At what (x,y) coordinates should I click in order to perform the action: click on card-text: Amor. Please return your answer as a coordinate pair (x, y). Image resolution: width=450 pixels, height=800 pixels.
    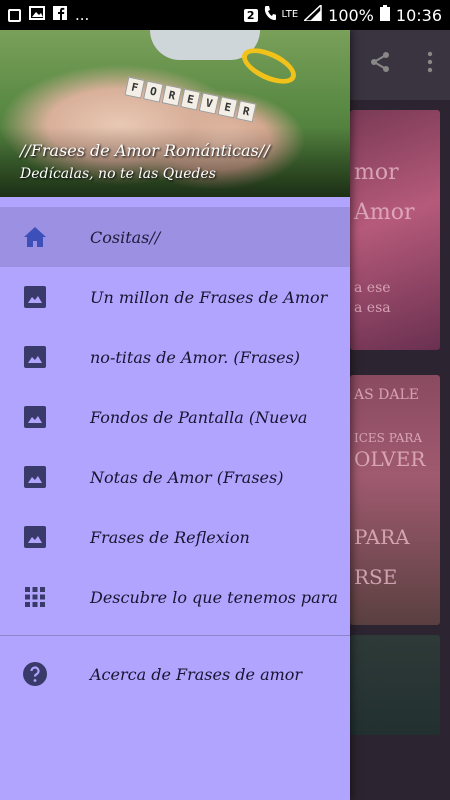
    Looking at the image, I should click on (384, 212).